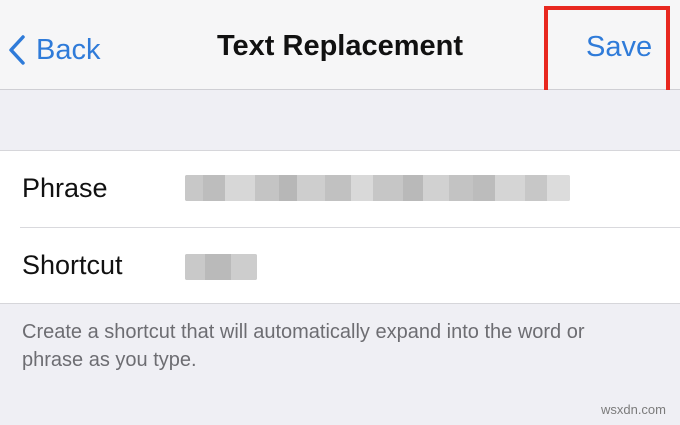 The width and height of the screenshot is (680, 425). I want to click on watermark: wsxdn.com, so click(633, 409).